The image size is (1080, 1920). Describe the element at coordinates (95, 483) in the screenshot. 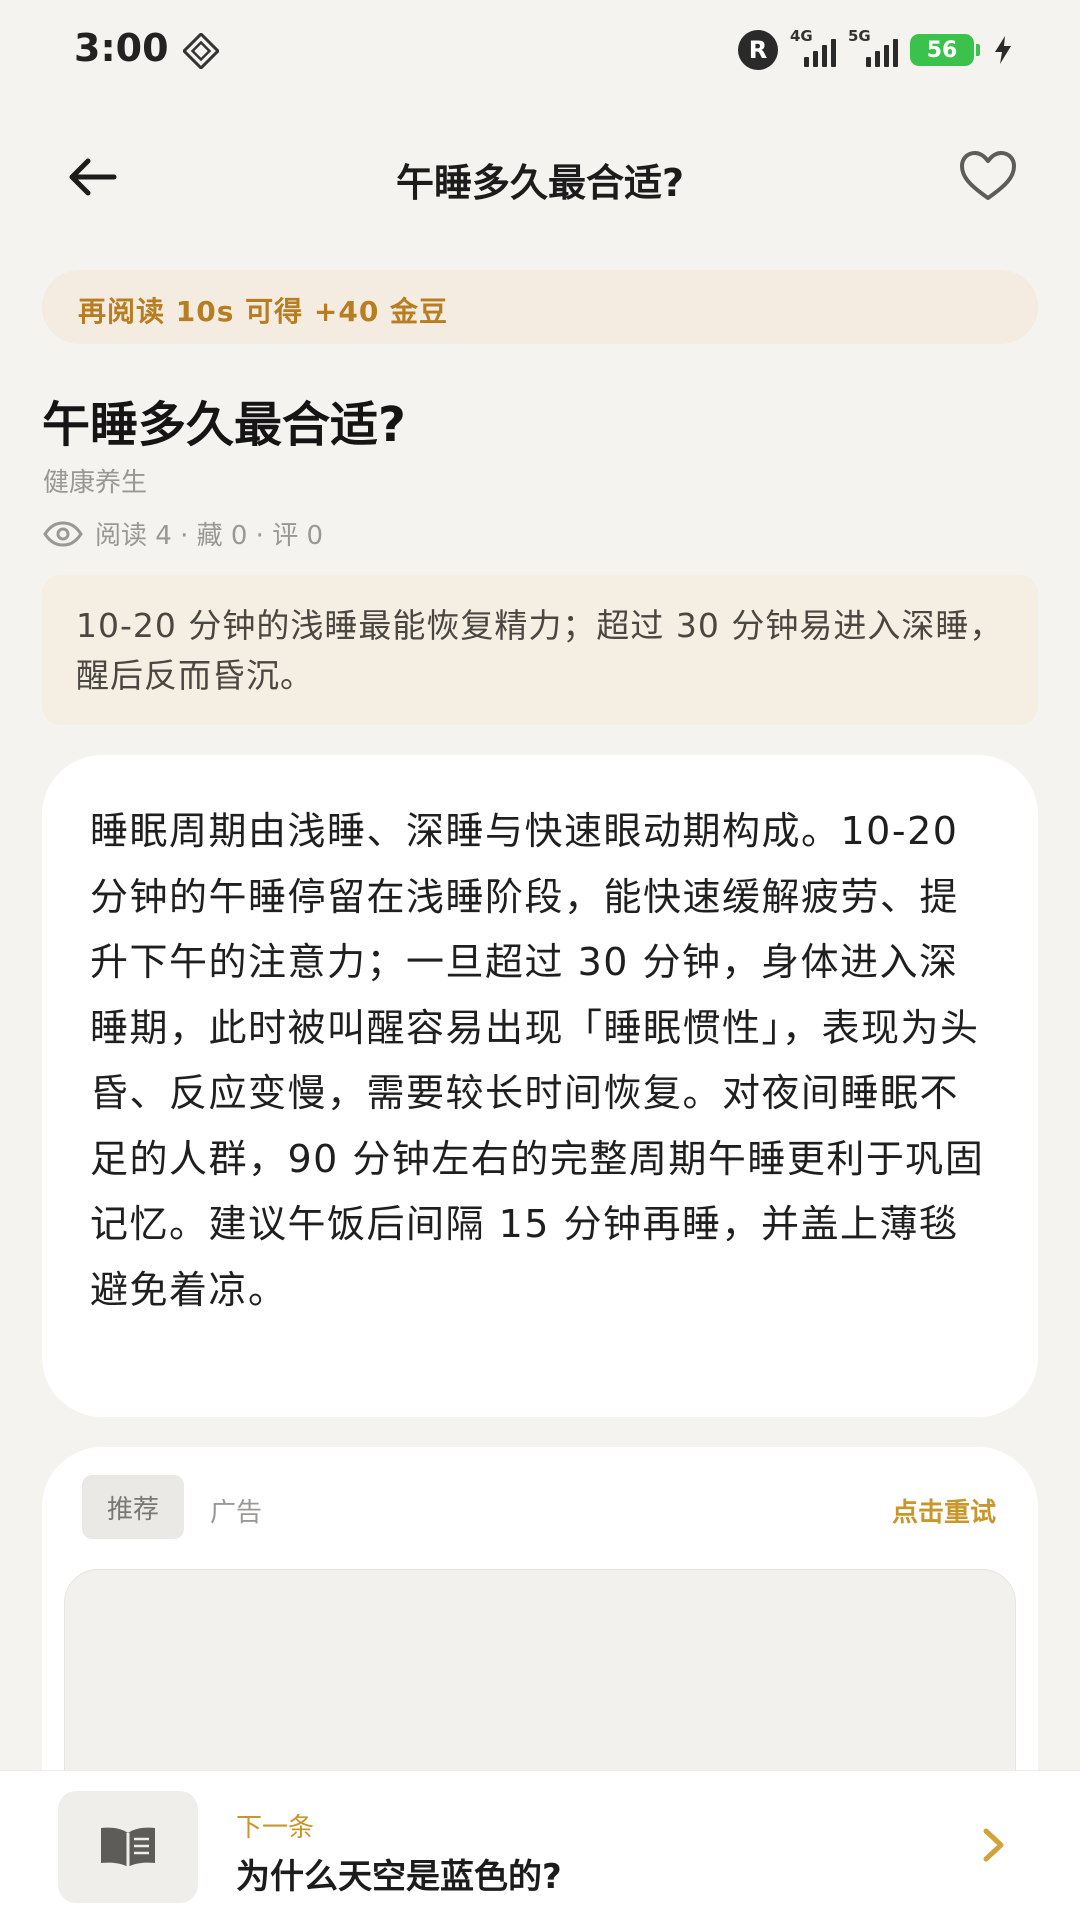

I see `article-category: 健康养生` at that location.